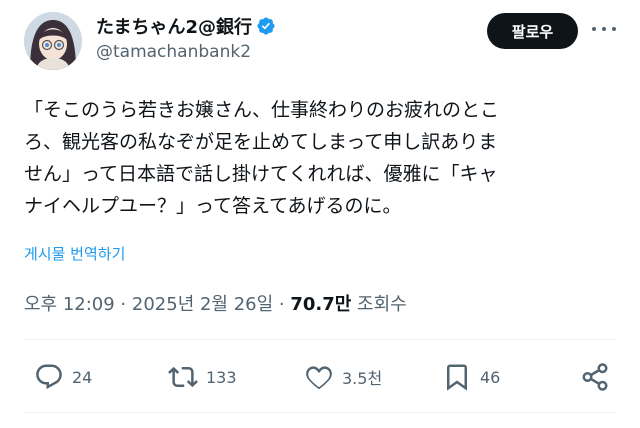  I want to click on share-button, so click(595, 377).